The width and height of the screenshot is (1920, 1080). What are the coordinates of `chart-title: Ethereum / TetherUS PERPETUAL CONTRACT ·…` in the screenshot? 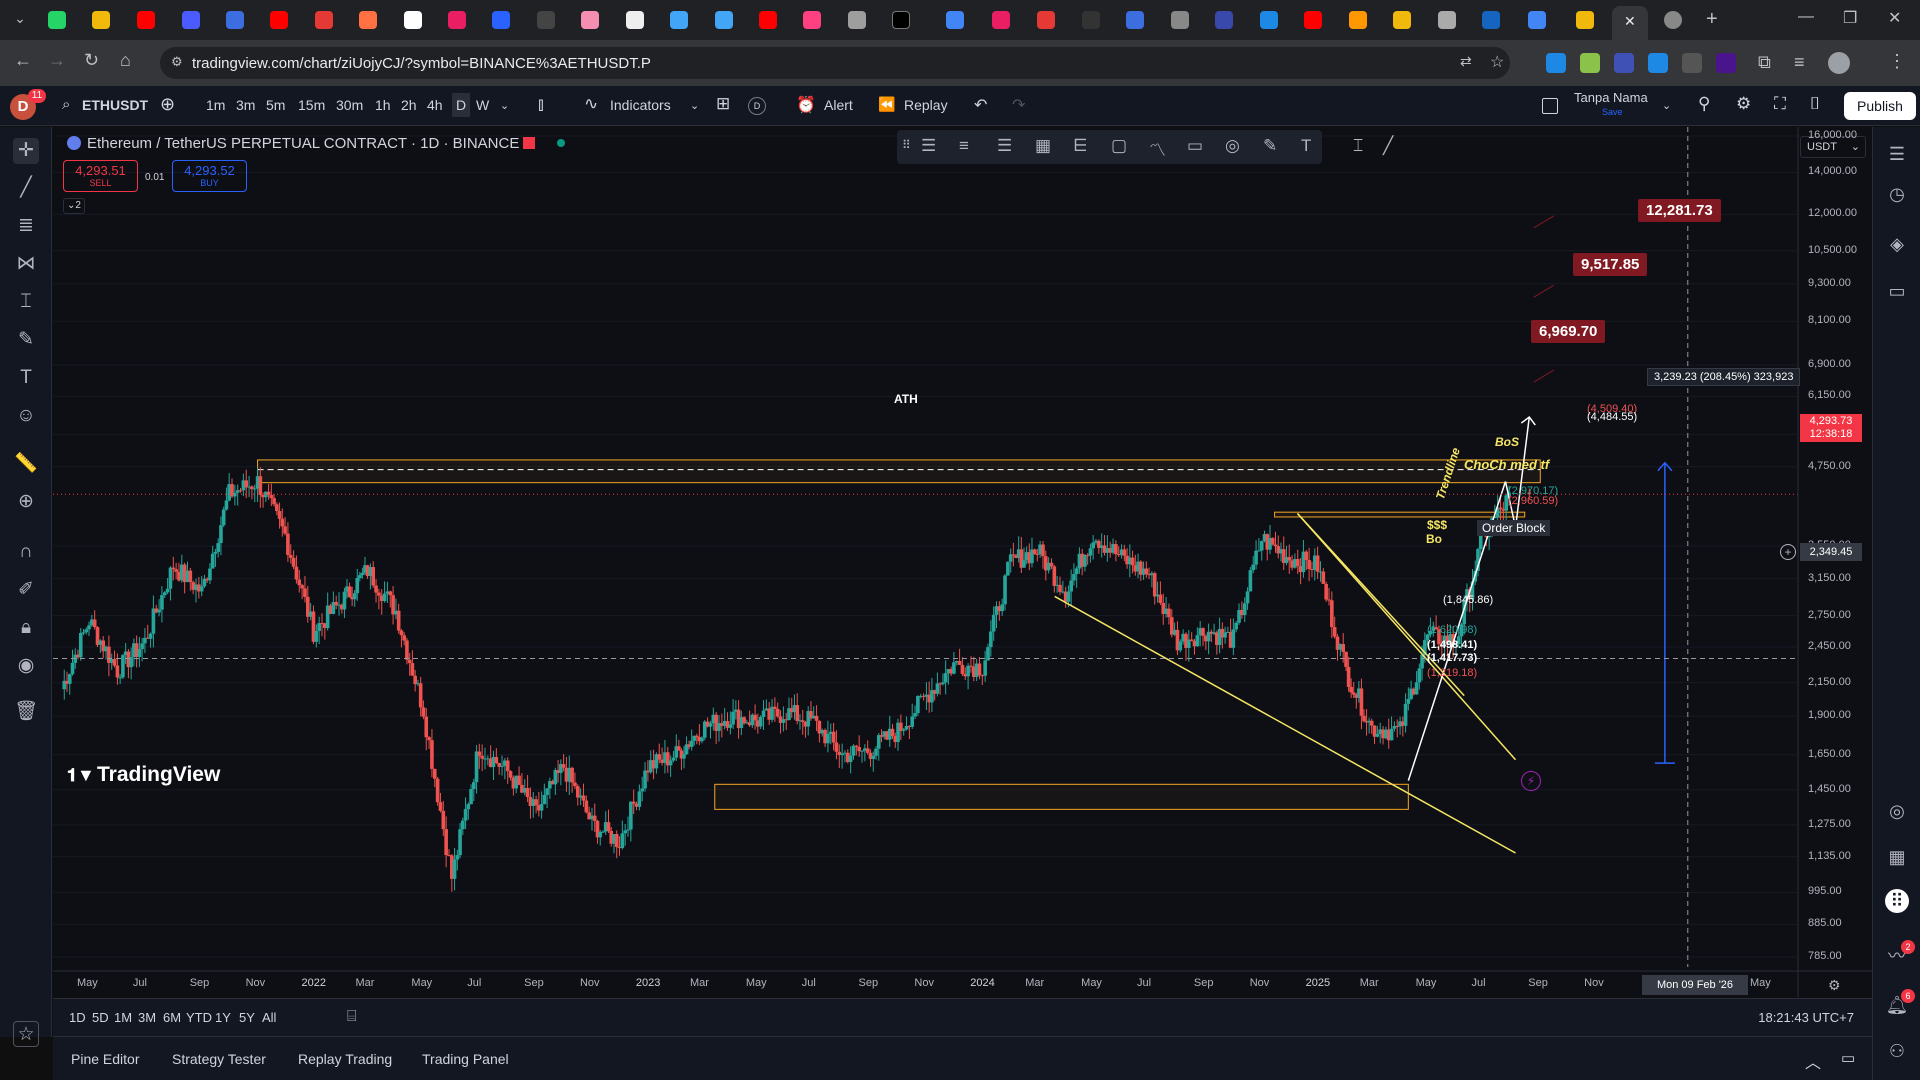 It's located at (303, 143).